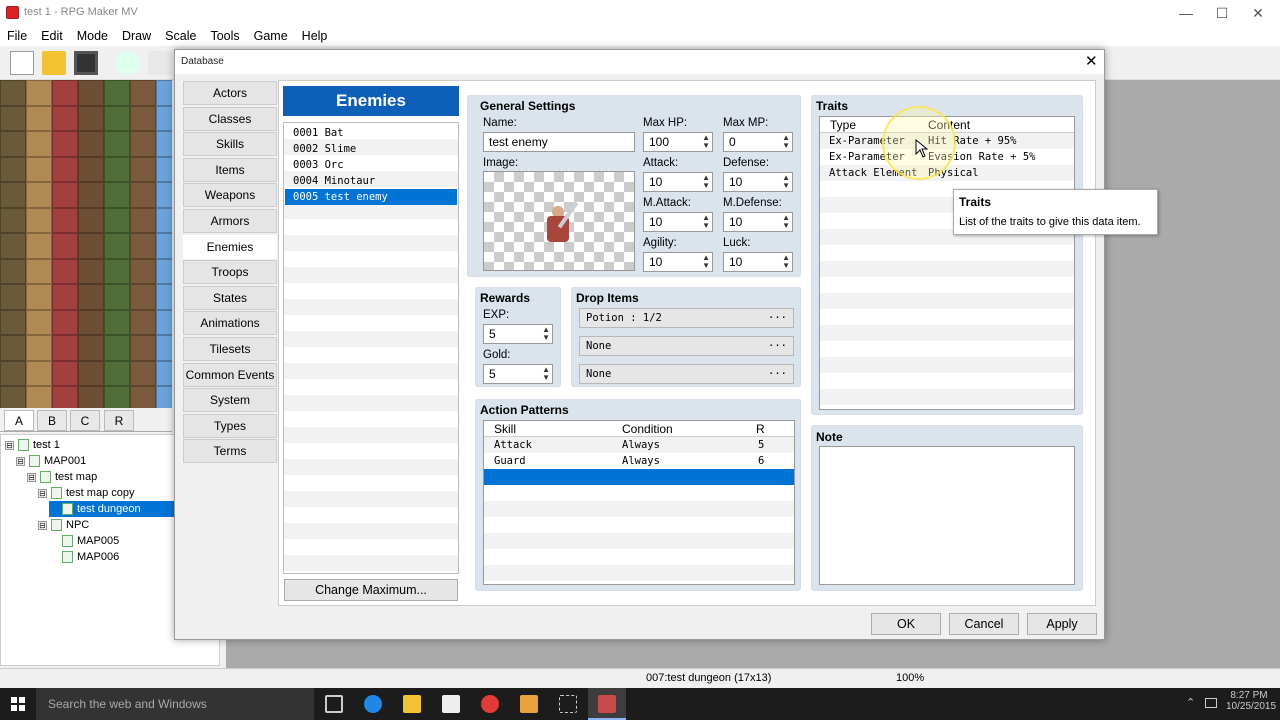  I want to click on notification-icon, so click(1211, 703).